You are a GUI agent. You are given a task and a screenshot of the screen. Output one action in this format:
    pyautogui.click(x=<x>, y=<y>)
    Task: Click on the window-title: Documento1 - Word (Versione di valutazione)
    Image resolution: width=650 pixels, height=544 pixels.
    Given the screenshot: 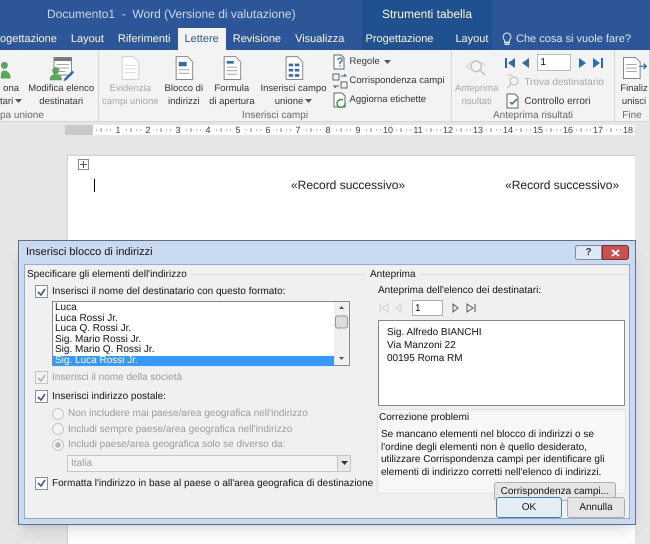 What is the action you would take?
    pyautogui.click(x=171, y=14)
    